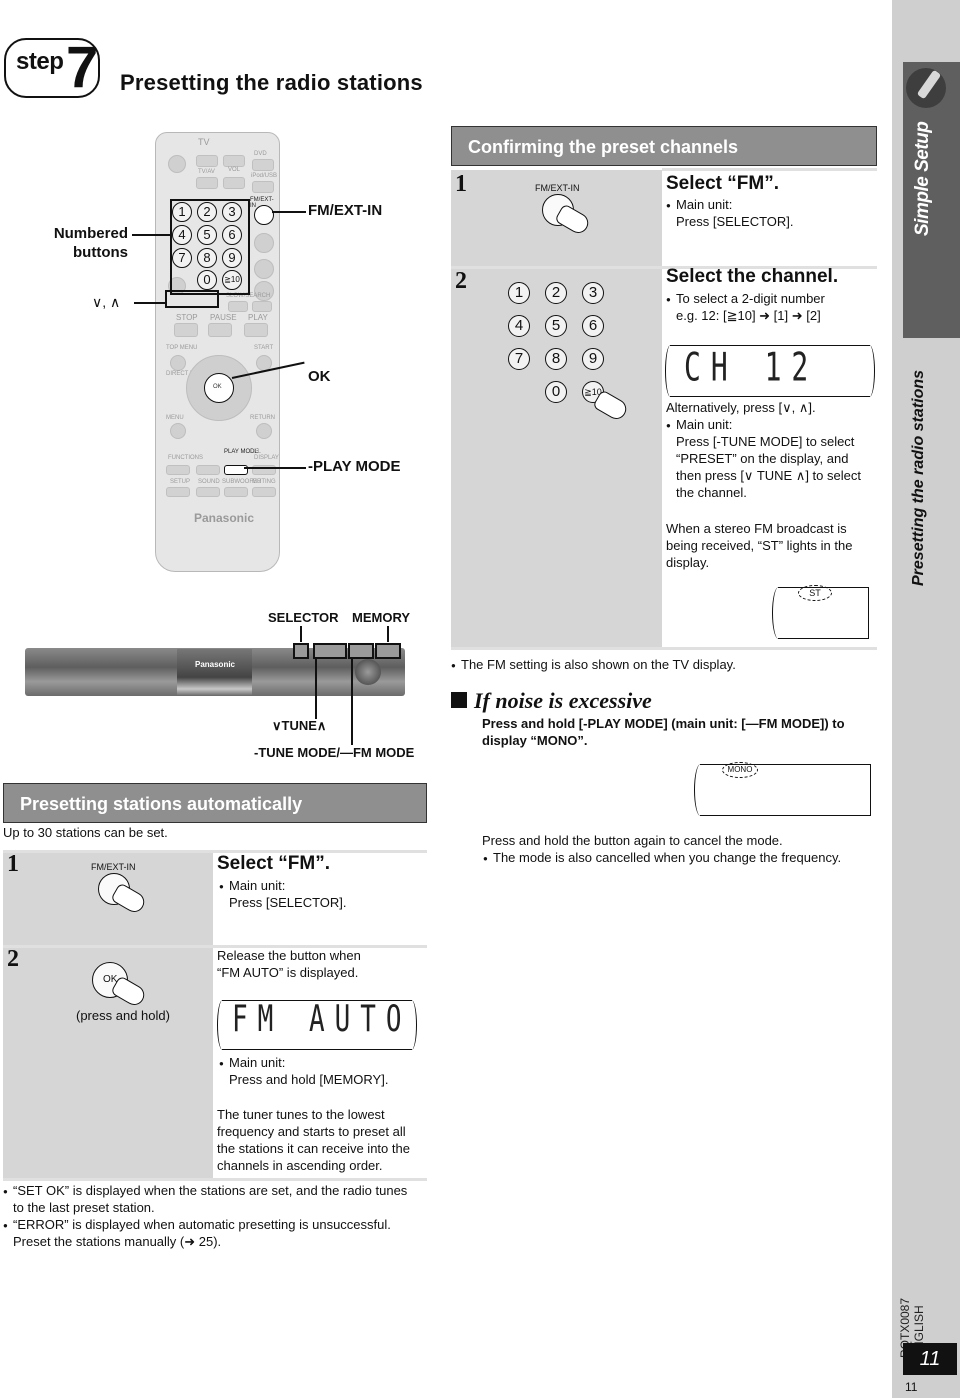 This screenshot has height=1398, width=960. What do you see at coordinates (224, 518) in the screenshot?
I see `remote-brand: Panasonic` at bounding box center [224, 518].